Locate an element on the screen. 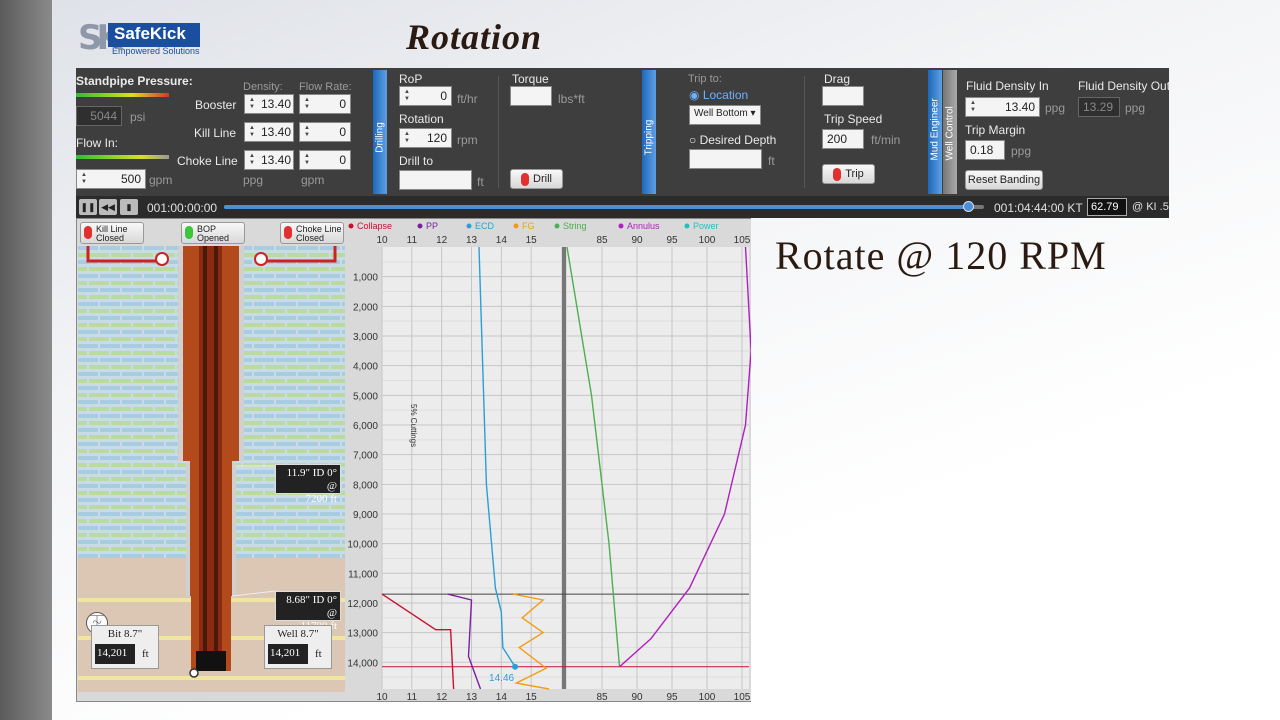  kill-line-valve-button: Kill Line Closed is located at coordinates (112, 233).